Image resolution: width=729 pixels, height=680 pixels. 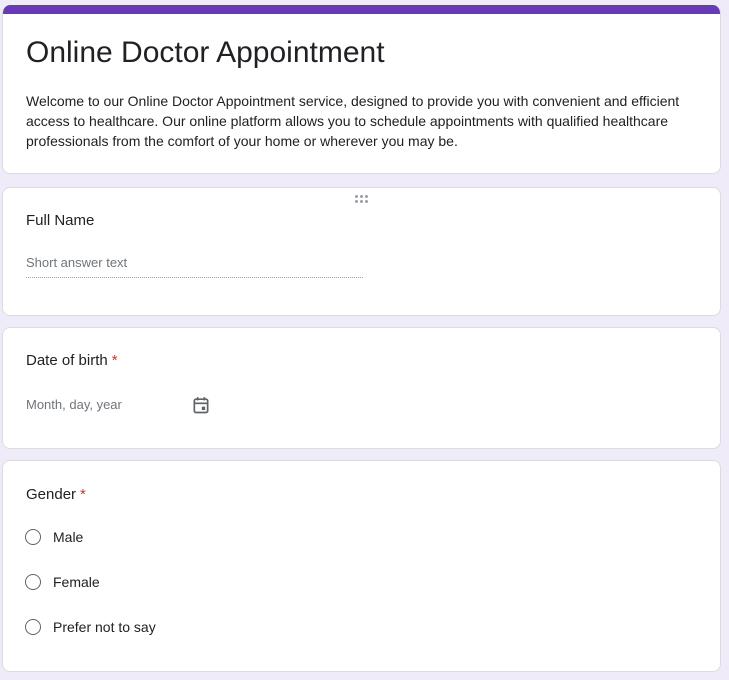 What do you see at coordinates (363, 199) in the screenshot?
I see `drag-handle-icon` at bounding box center [363, 199].